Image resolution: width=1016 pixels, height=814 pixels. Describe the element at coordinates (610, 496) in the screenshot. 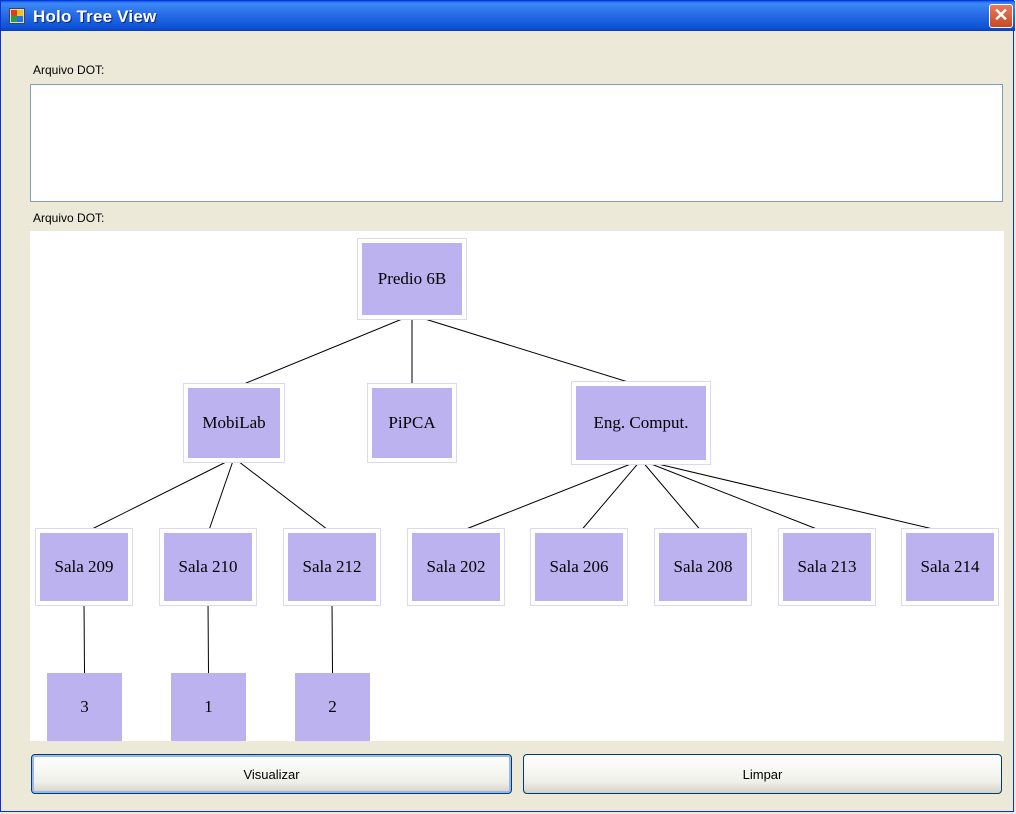

I see `tree-edge-engcomp-s206` at that location.